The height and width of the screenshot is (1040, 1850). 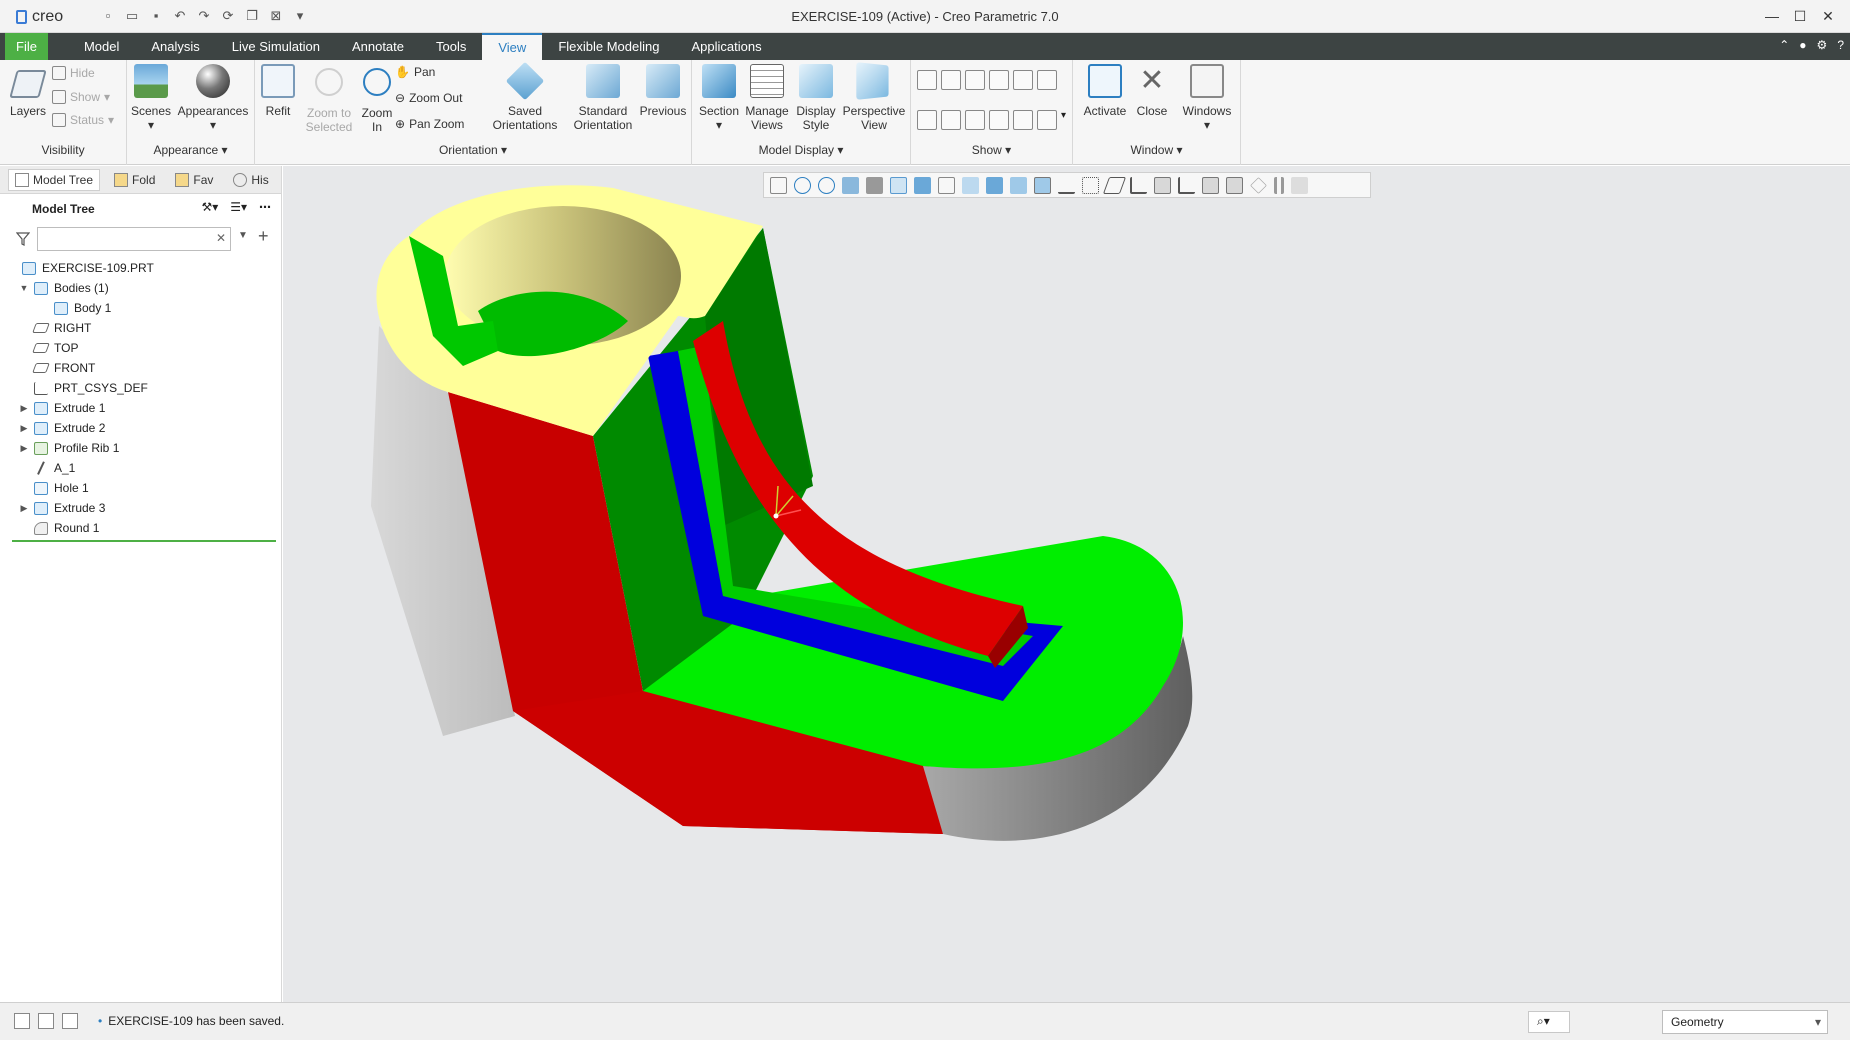 I want to click on plane-display-icon, so click(x=927, y=80).